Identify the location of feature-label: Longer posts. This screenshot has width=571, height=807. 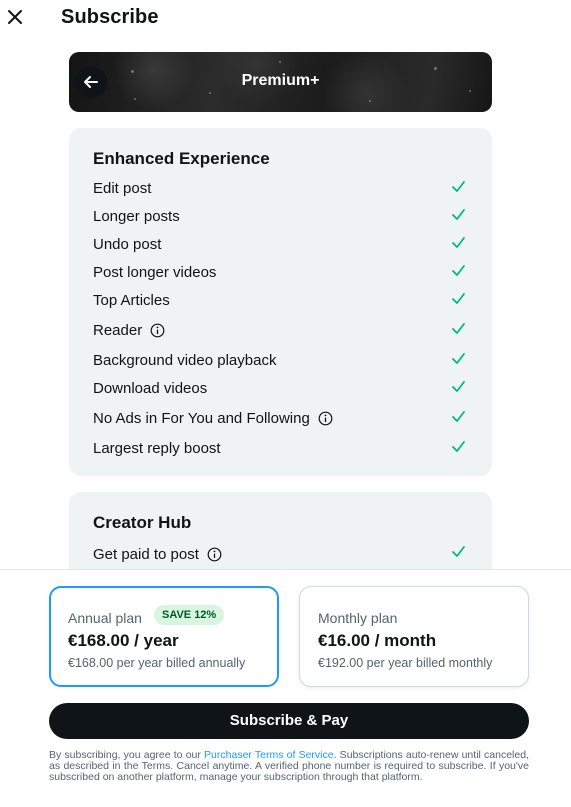
(136, 216).